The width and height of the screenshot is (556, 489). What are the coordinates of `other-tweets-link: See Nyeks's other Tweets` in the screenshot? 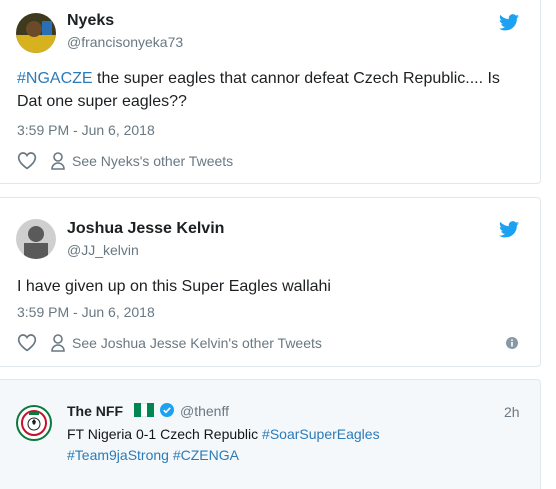 It's located at (152, 161).